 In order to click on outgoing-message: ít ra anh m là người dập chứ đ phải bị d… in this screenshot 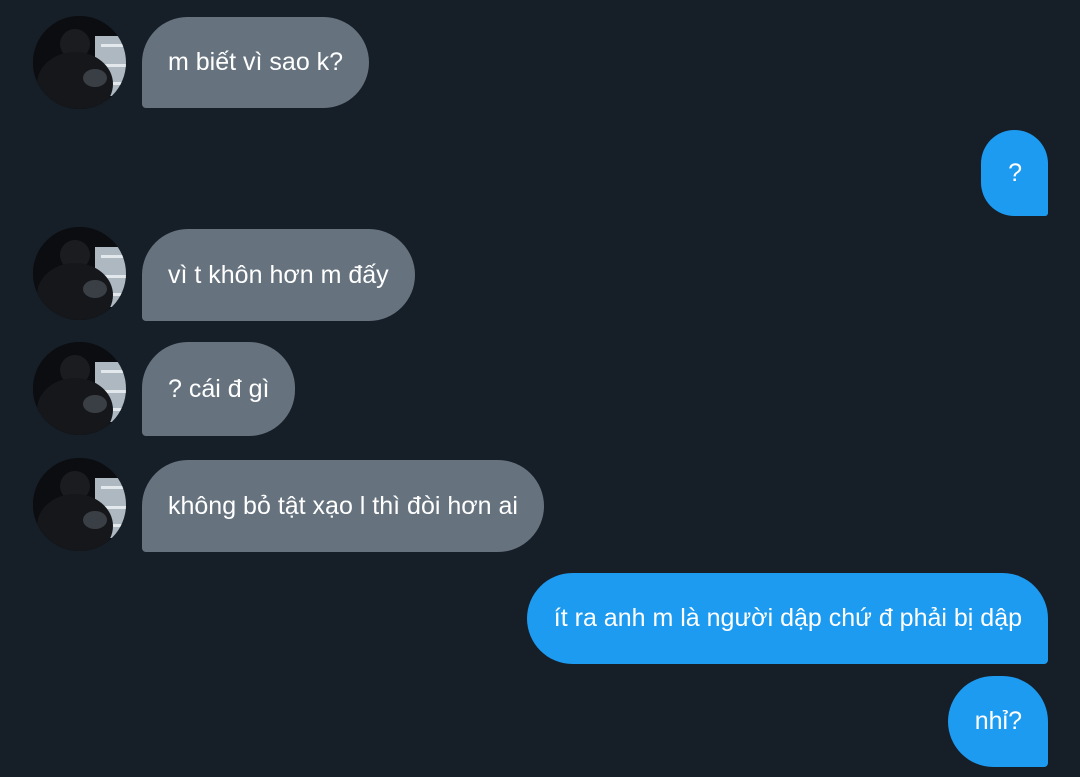, I will do `click(787, 618)`.